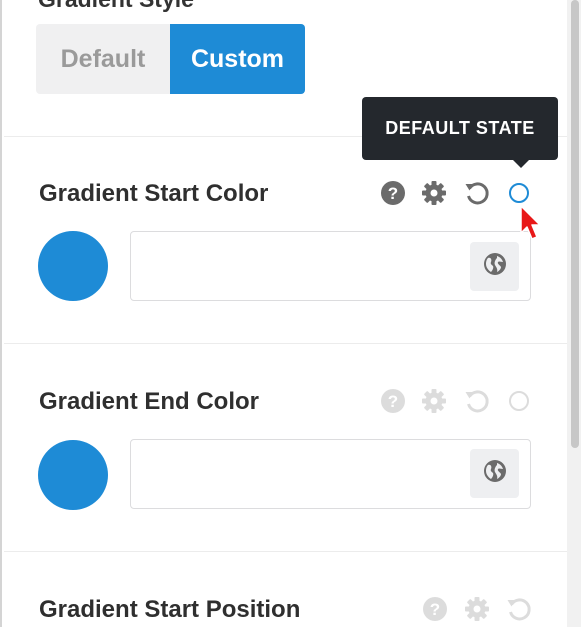  Describe the element at coordinates (575, 224) in the screenshot. I see `scrollbar-thumb` at that location.